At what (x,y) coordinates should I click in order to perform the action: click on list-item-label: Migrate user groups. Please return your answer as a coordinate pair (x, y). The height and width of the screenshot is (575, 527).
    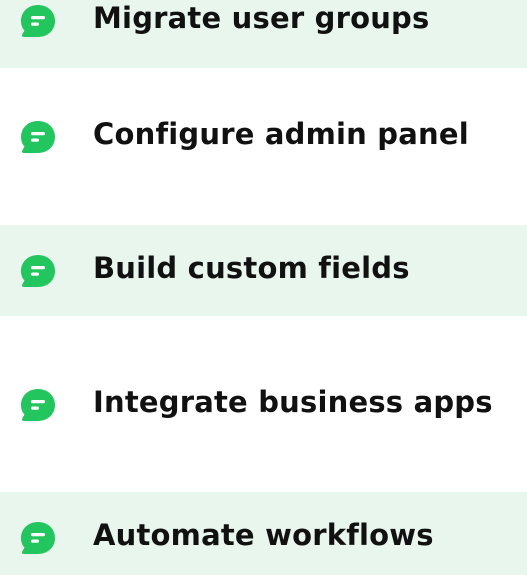
    Looking at the image, I should click on (261, 18).